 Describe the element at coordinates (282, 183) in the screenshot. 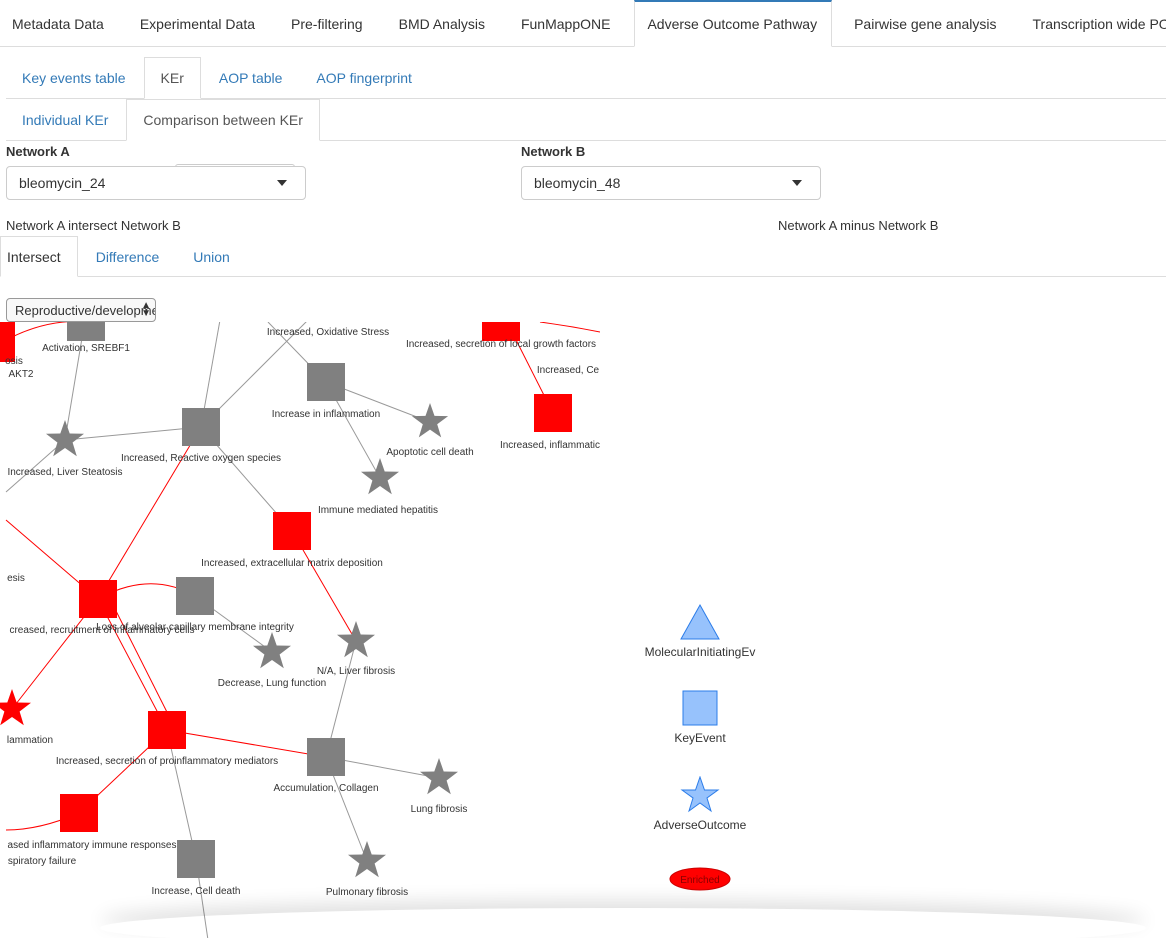

I see `chevron-down-icon` at that location.